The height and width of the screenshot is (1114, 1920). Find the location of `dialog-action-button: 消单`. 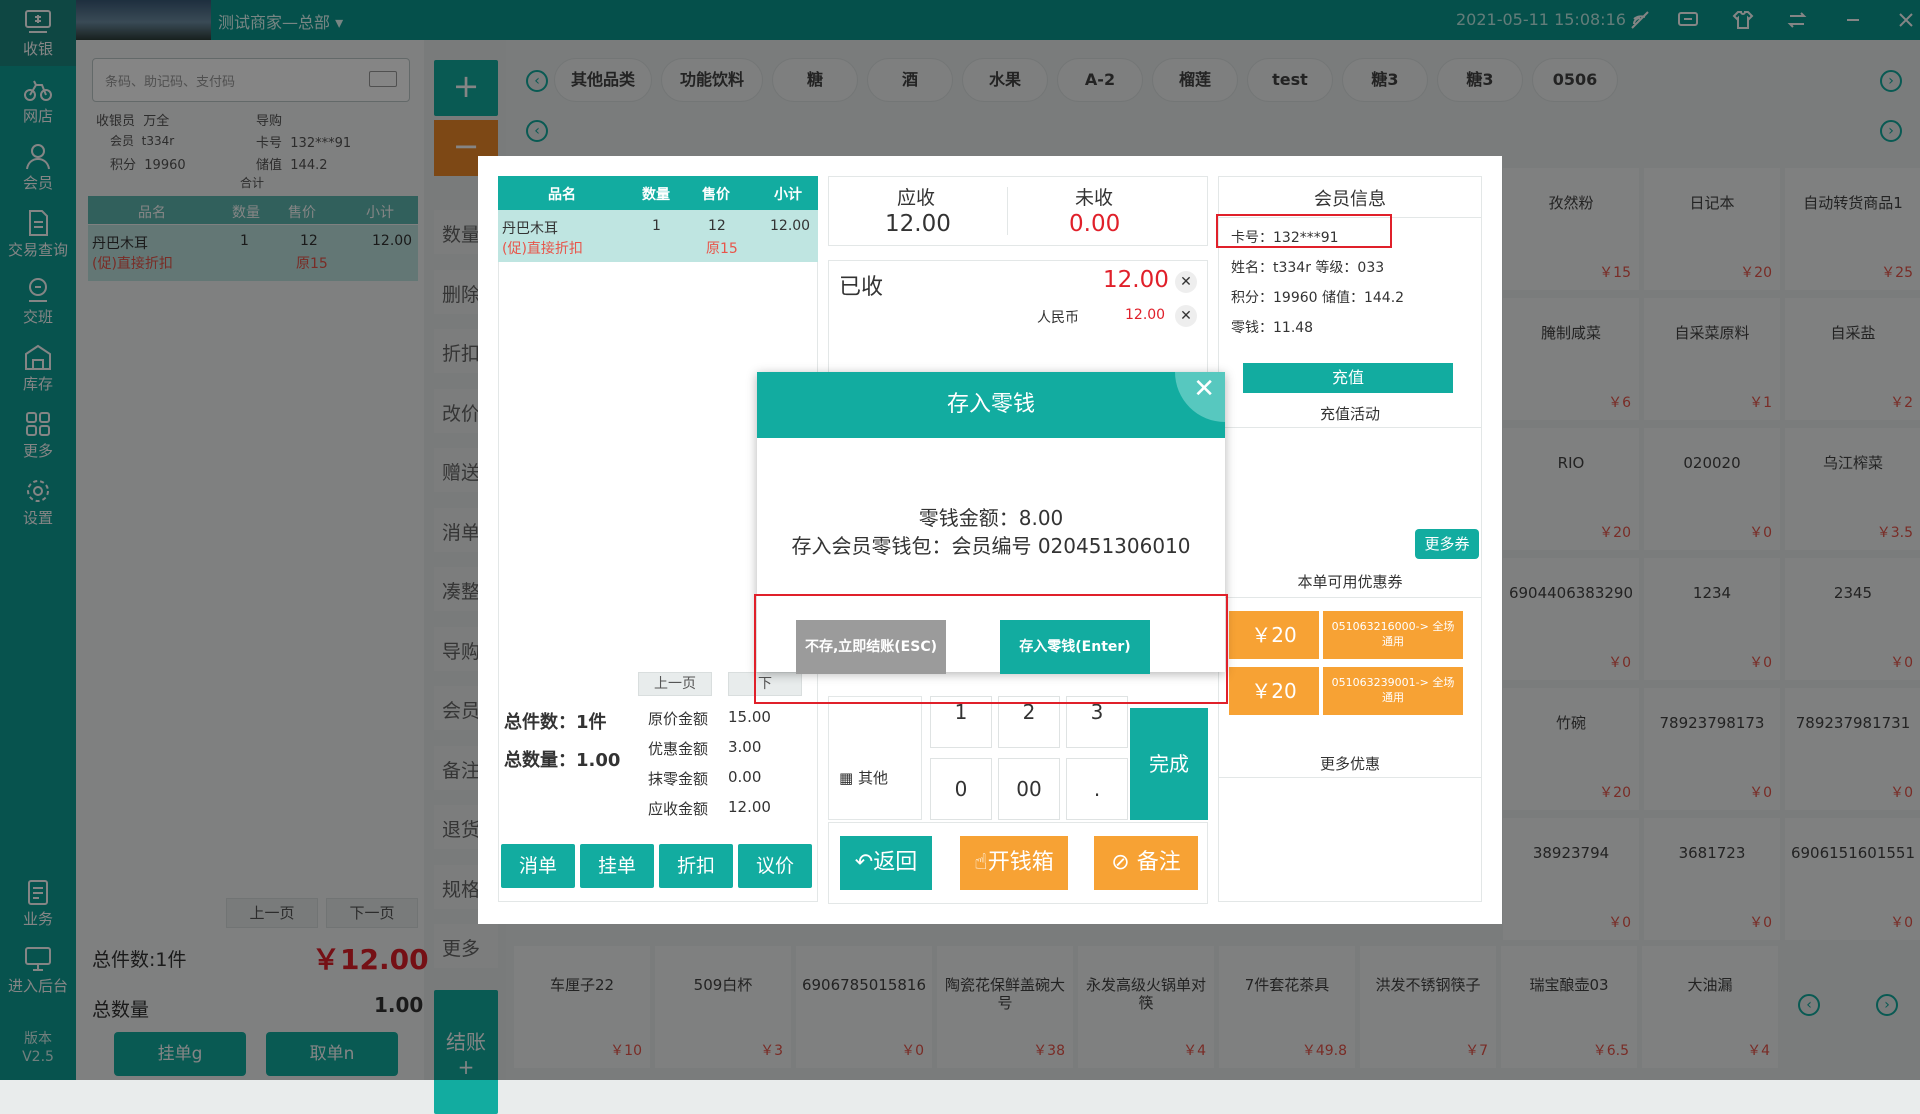

dialog-action-button: 消单 is located at coordinates (538, 866).